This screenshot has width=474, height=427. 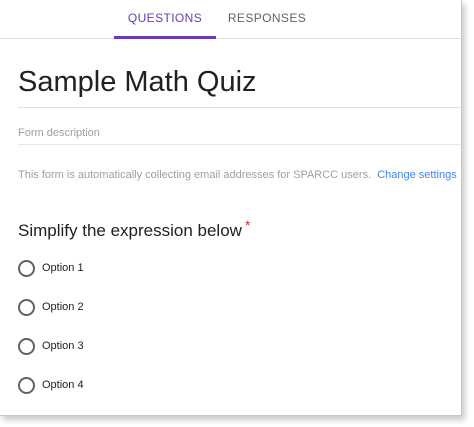 What do you see at coordinates (137, 82) in the screenshot?
I see `form-title: Sample Math Quiz` at bounding box center [137, 82].